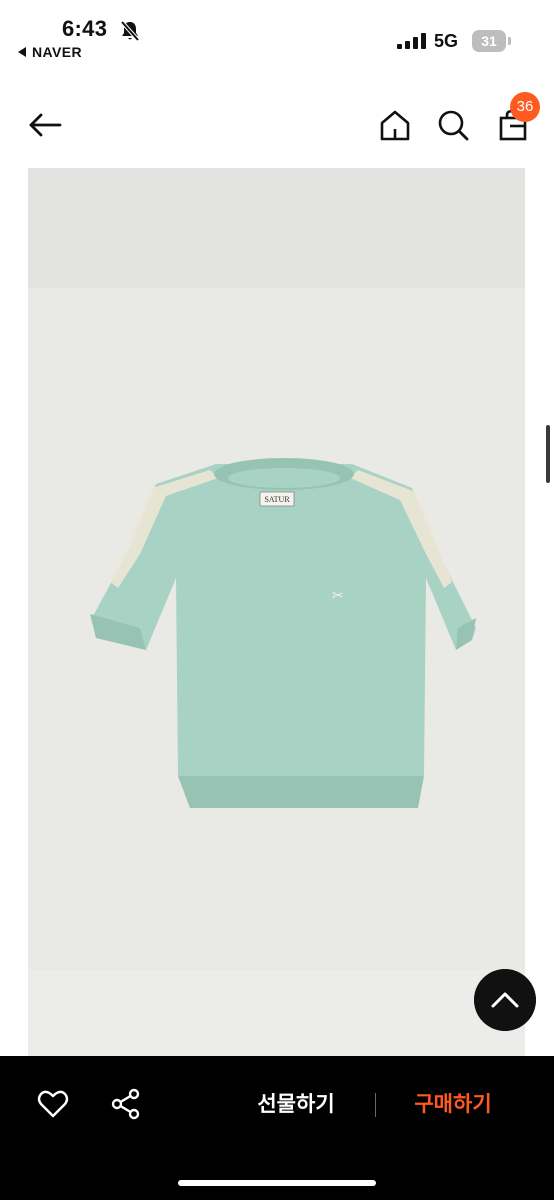 The image size is (554, 1200). I want to click on signal-icon, so click(411, 41).